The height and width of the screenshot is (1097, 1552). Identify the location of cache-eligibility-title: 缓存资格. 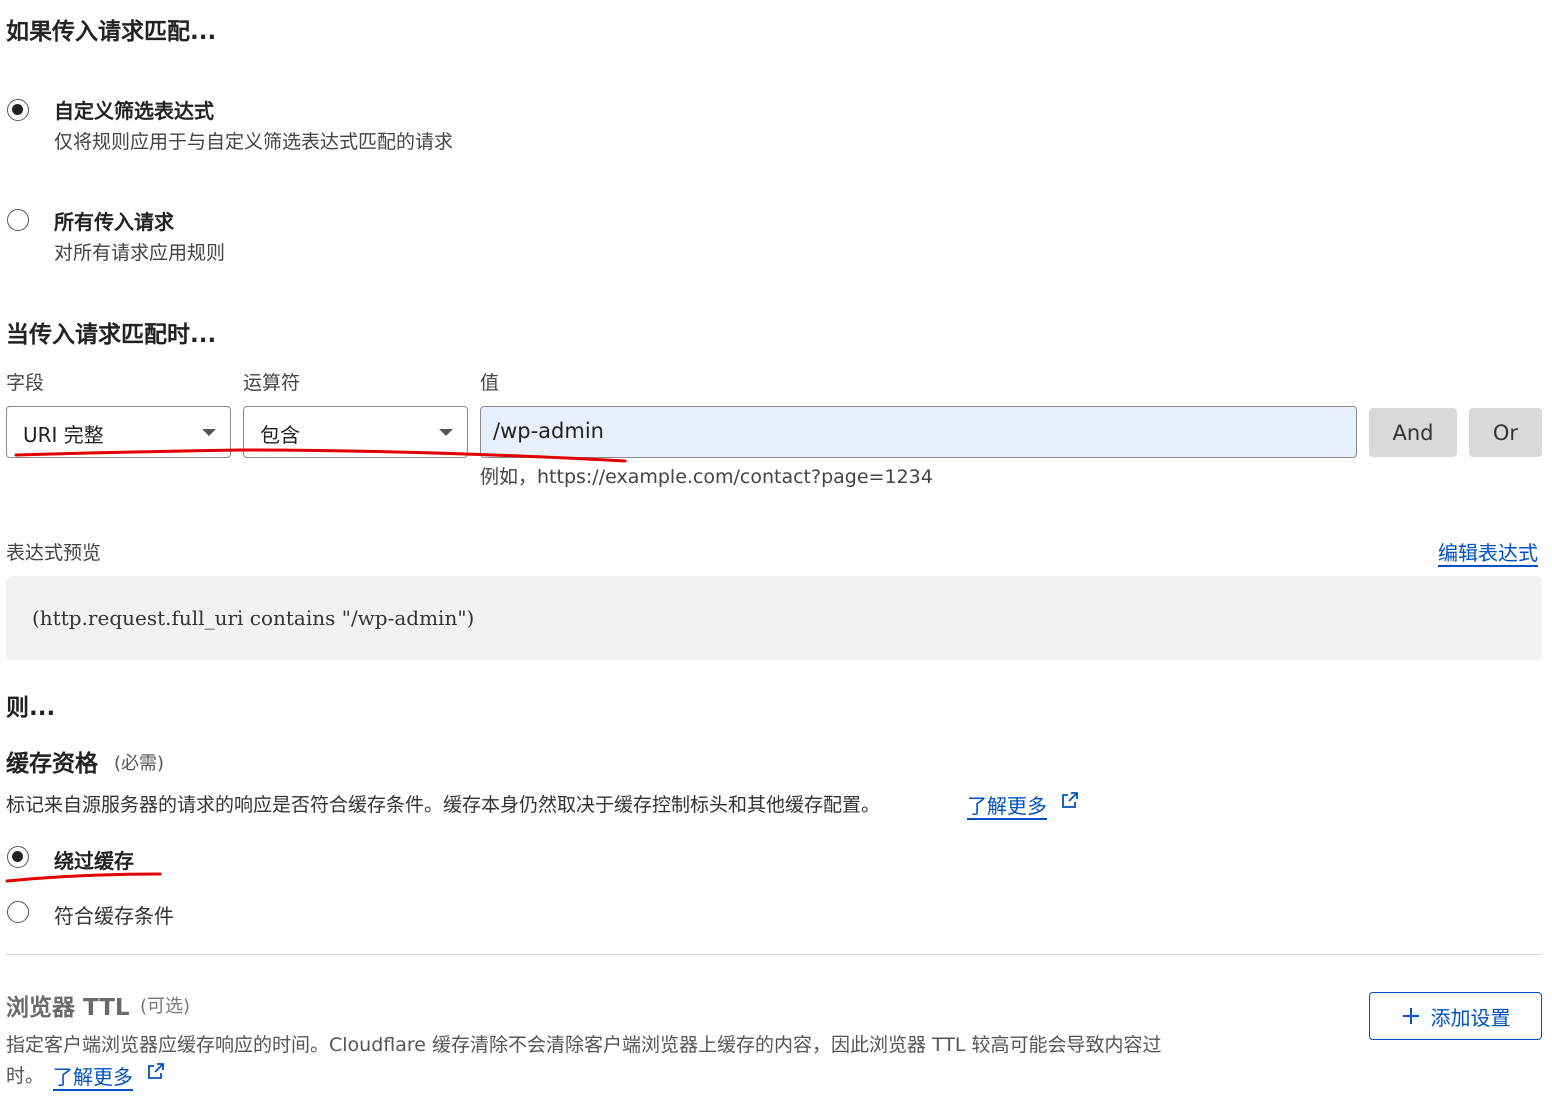
(52, 764).